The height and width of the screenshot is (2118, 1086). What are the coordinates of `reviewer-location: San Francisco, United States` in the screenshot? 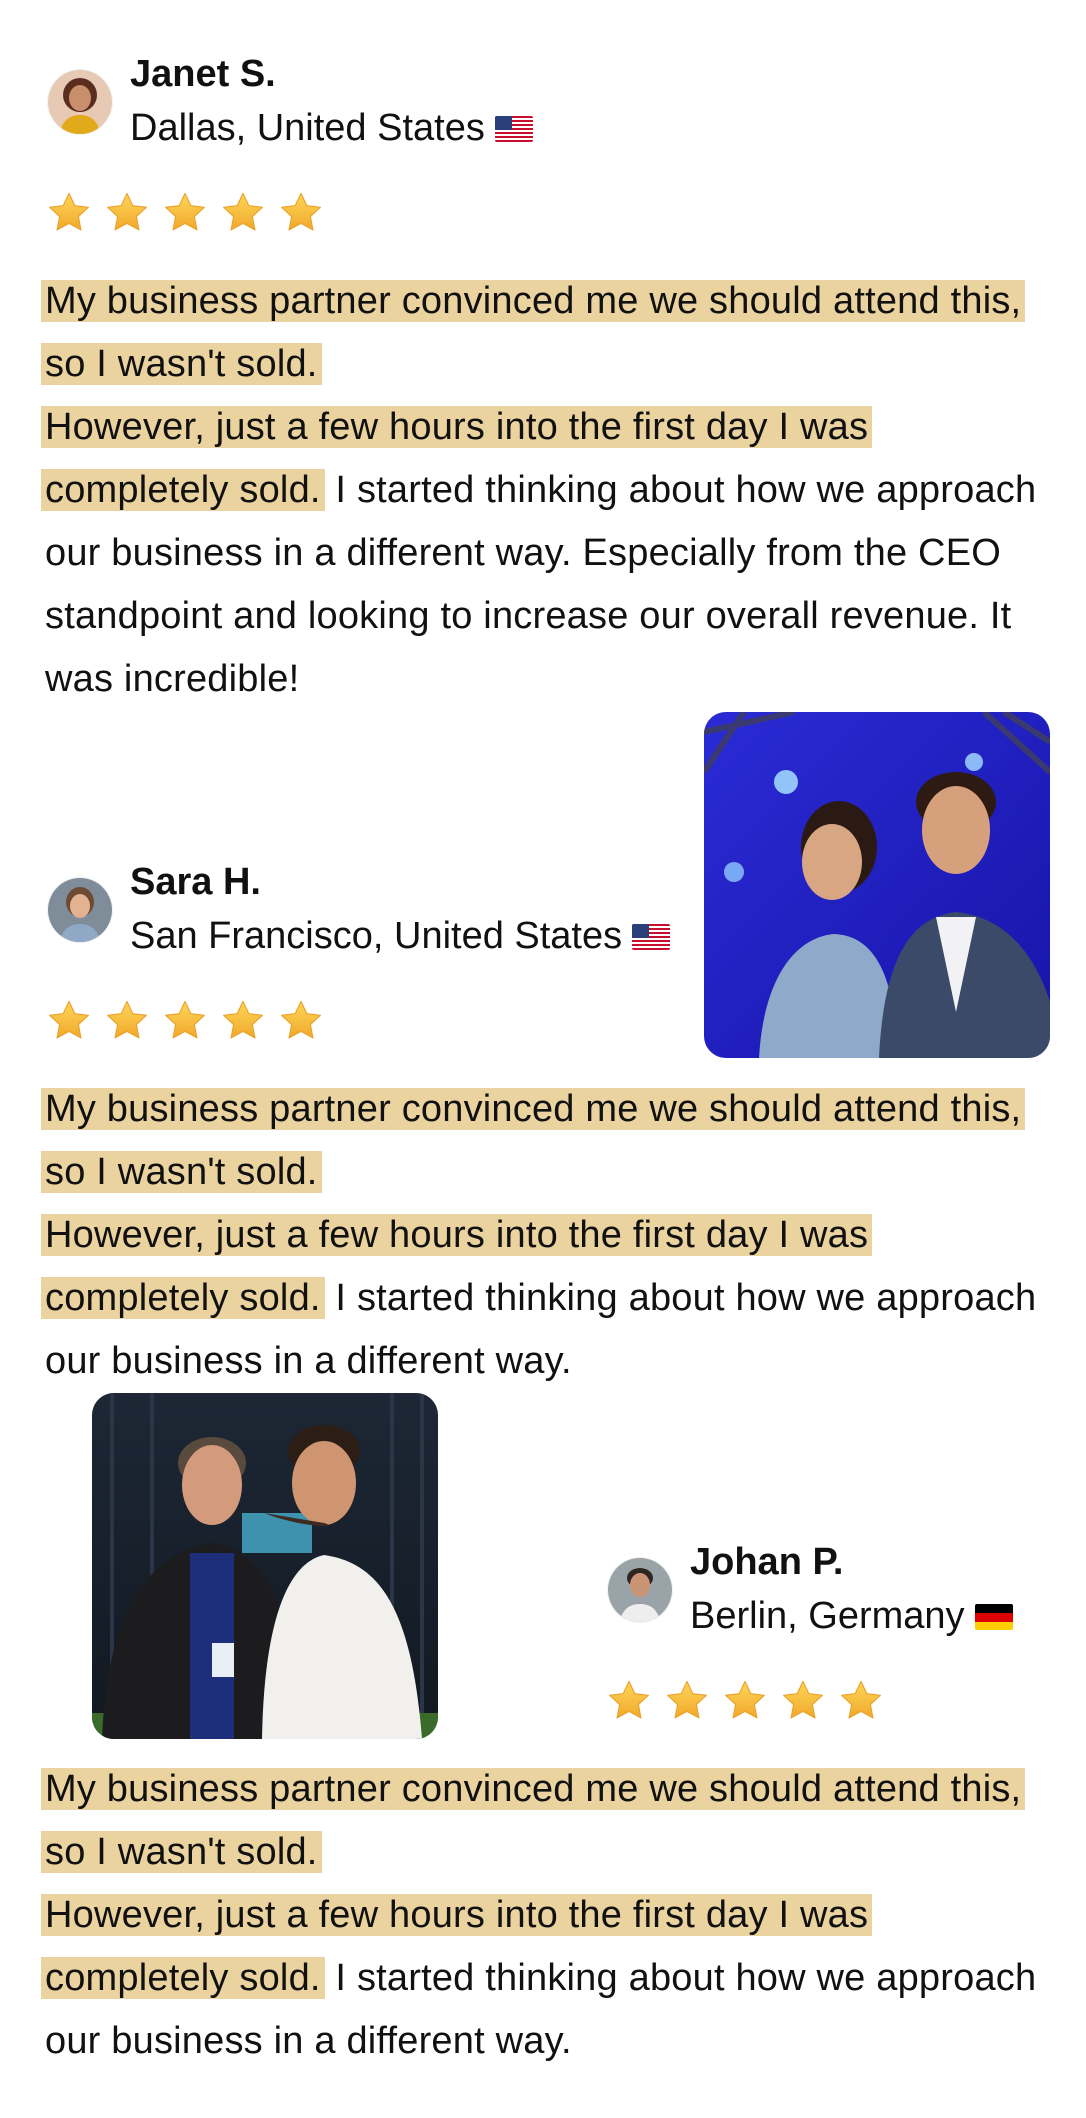 It's located at (376, 936).